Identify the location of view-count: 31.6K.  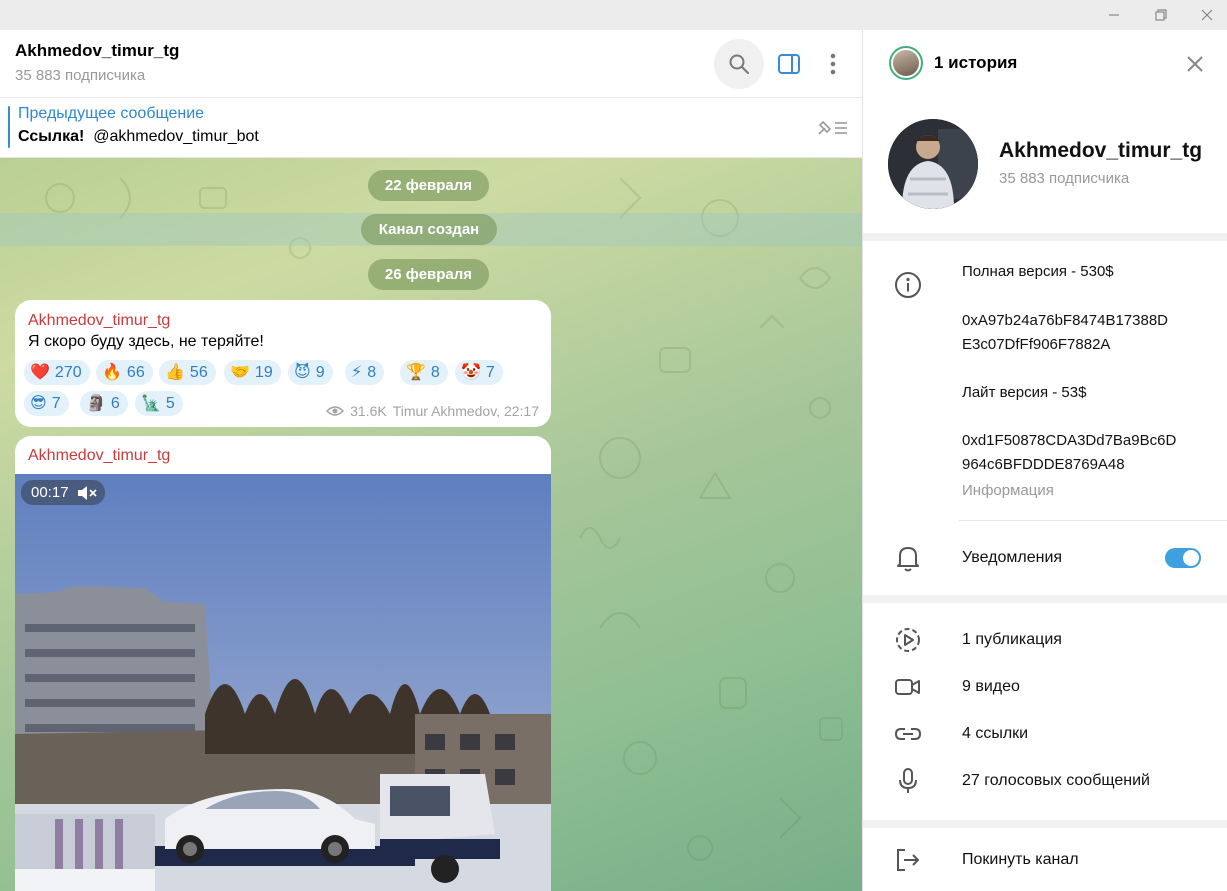
(368, 411).